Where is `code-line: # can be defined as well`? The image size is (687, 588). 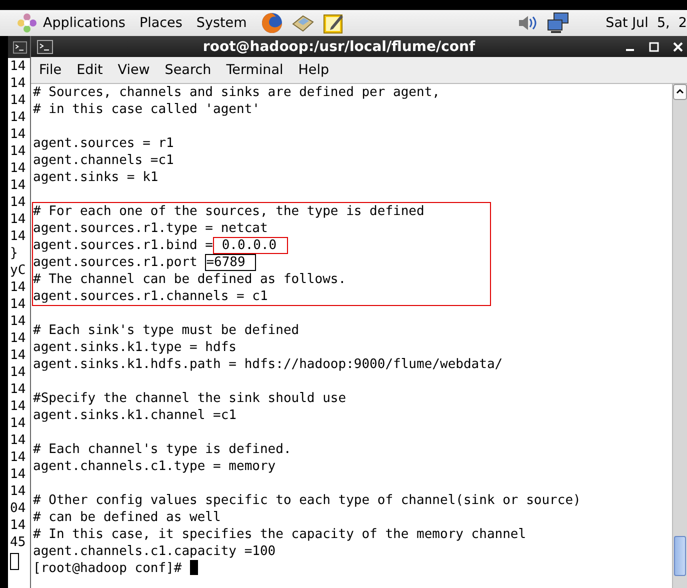
code-line: # can be defined as well is located at coordinates (127, 517).